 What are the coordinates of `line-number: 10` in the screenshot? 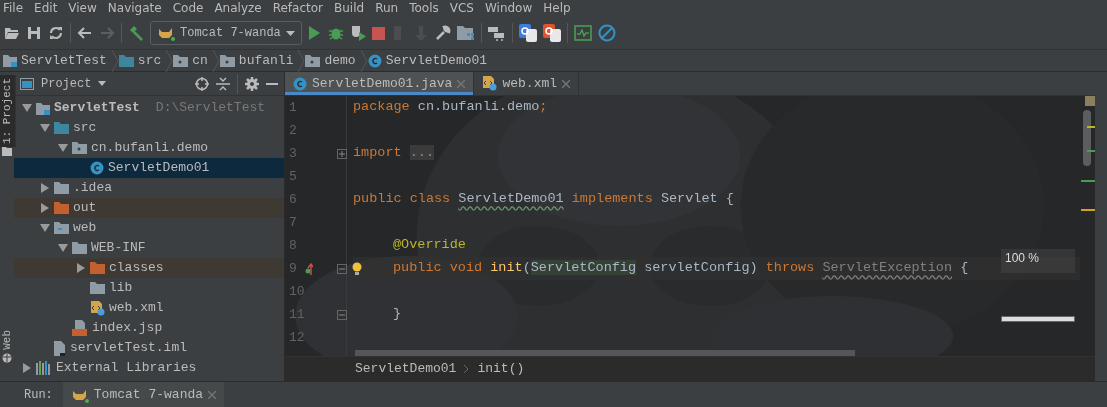 It's located at (297, 291).